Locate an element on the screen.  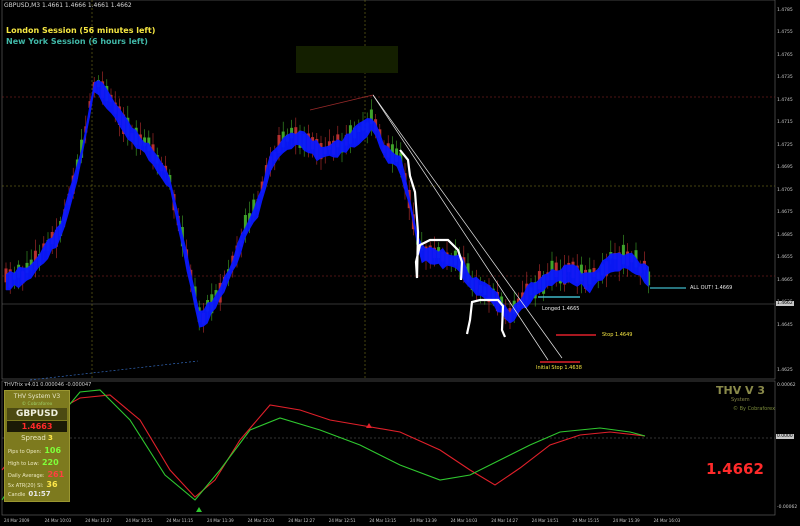
hilo-label: High to Low: is located at coordinates (23, 464).